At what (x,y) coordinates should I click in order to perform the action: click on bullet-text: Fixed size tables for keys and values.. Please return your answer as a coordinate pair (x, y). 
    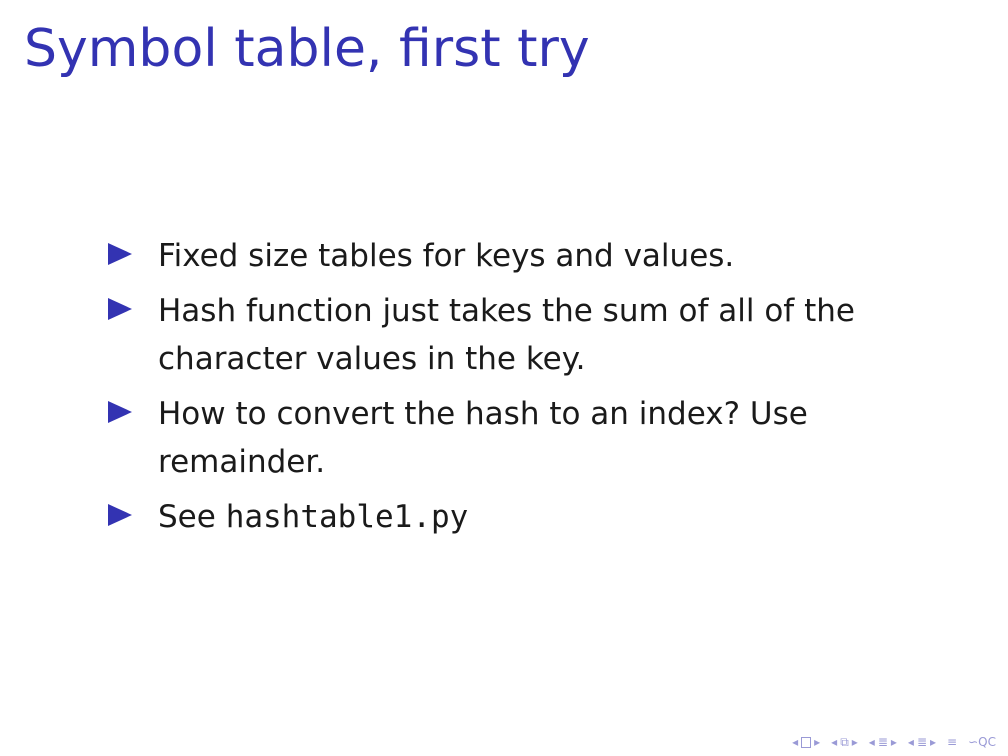
    Looking at the image, I should click on (446, 256).